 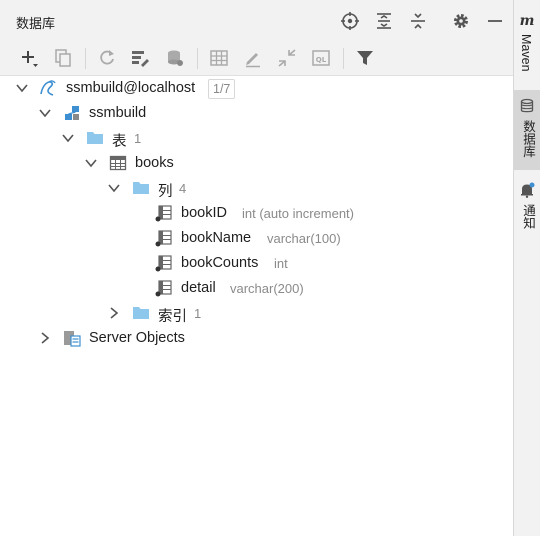 I want to click on connection-label: ssmbuild@localhost, so click(x=131, y=88).